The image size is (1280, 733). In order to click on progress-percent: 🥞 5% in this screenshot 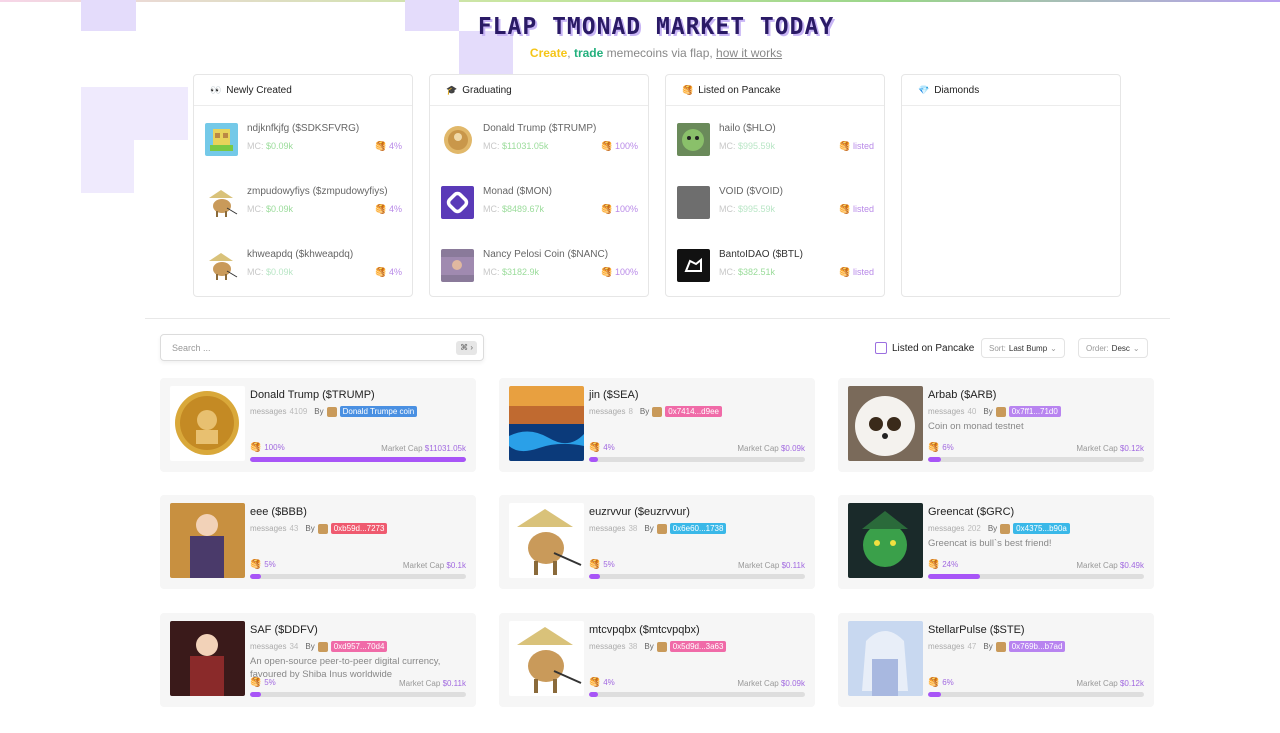, I will do `click(263, 682)`.